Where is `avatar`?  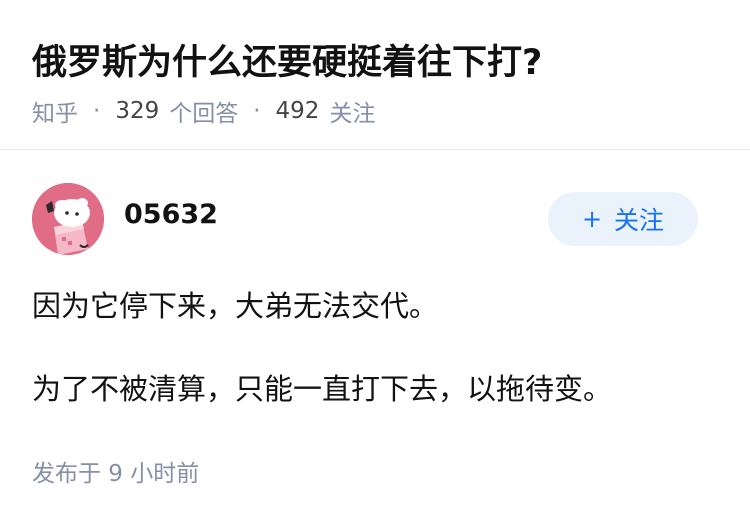 avatar is located at coordinates (68, 219).